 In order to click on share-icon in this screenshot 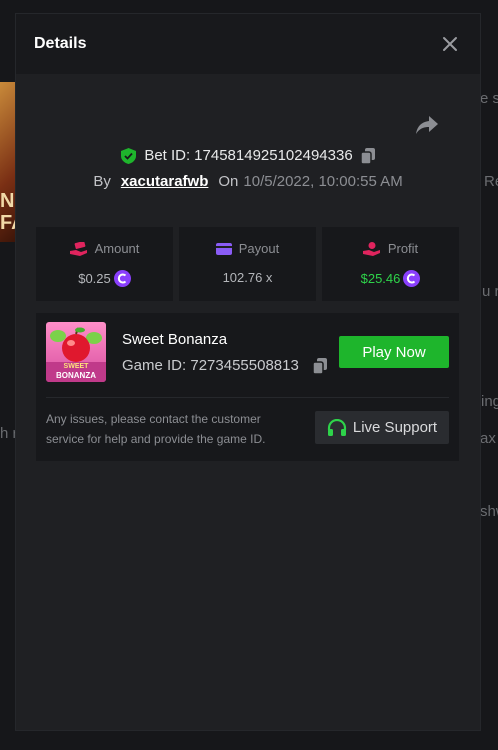, I will do `click(427, 125)`.